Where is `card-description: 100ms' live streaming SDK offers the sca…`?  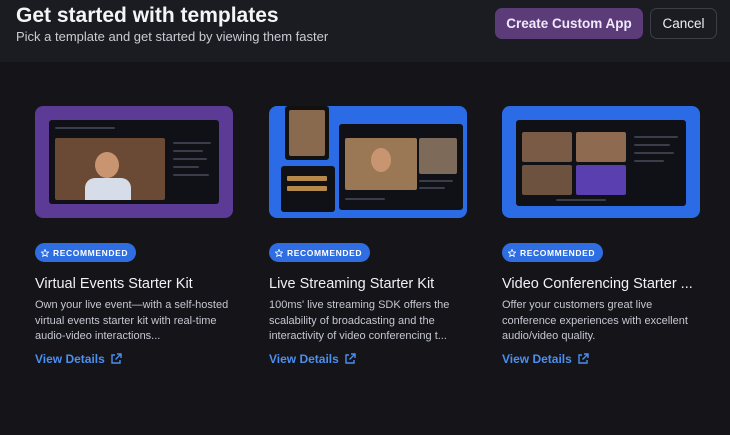 card-description: 100ms' live streaming SDK offers the sca… is located at coordinates (359, 320).